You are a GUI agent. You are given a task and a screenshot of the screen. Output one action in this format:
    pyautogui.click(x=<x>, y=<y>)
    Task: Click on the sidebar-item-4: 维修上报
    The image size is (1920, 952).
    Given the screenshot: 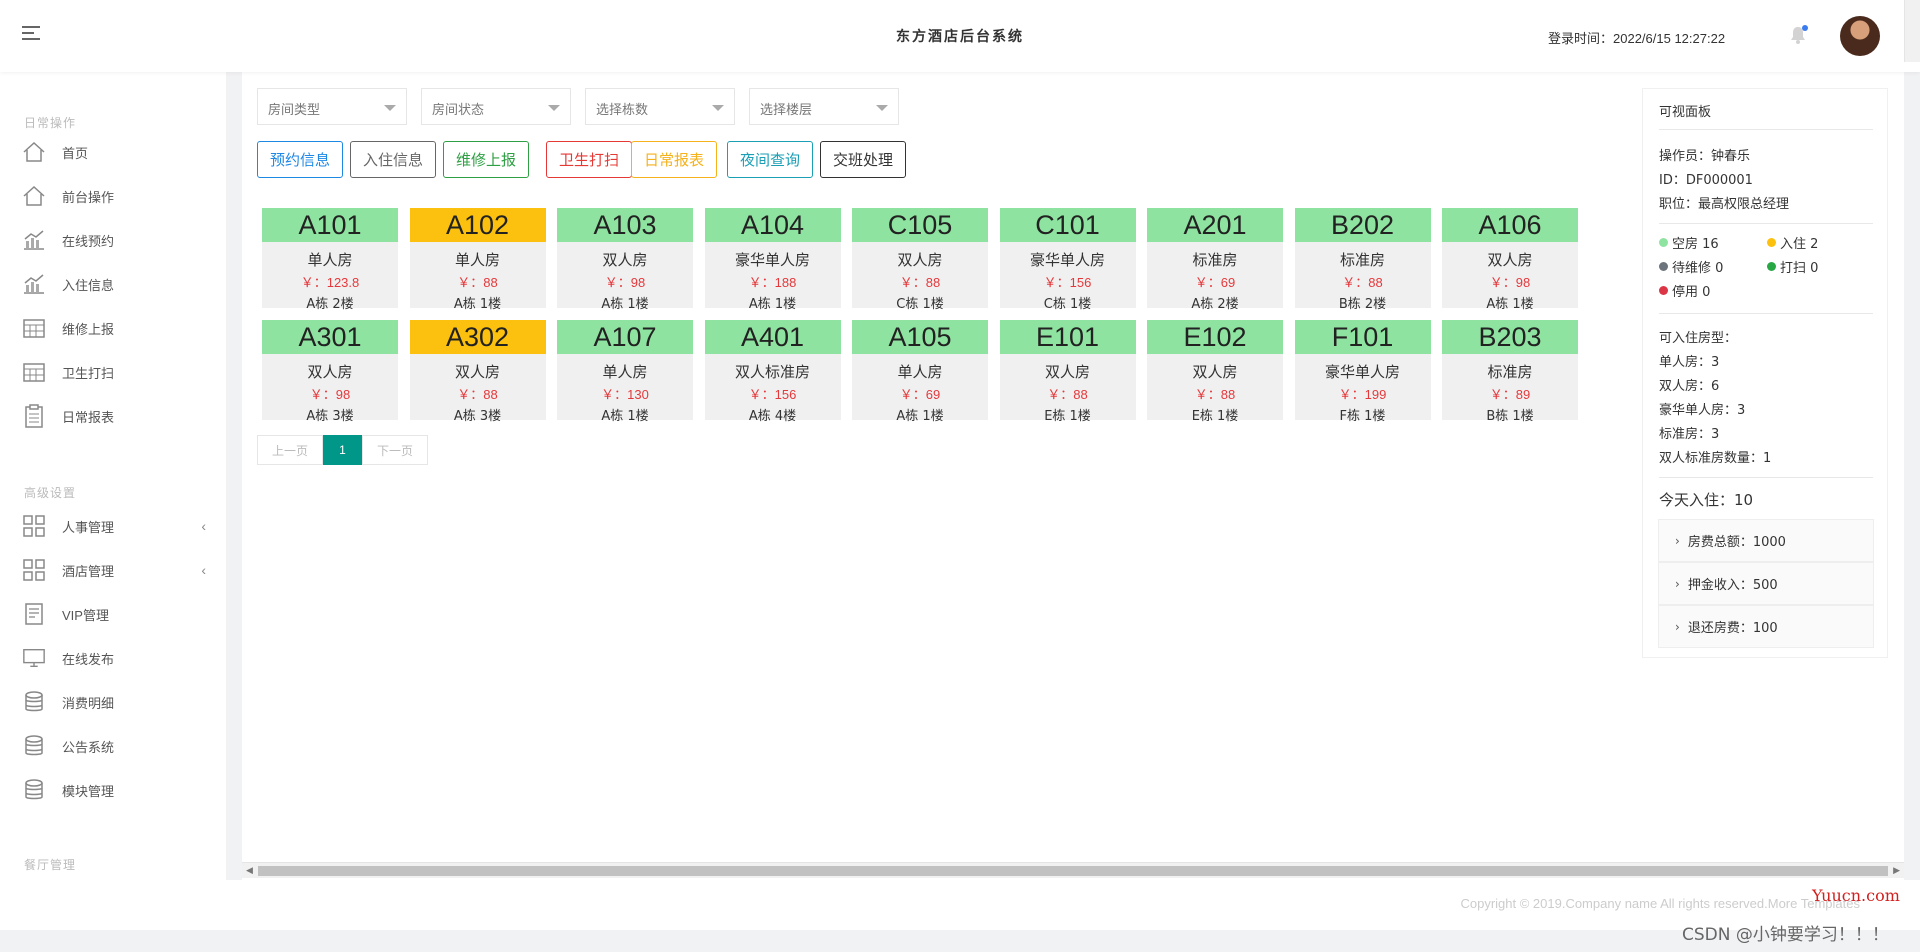 What is the action you would take?
    pyautogui.click(x=117, y=328)
    